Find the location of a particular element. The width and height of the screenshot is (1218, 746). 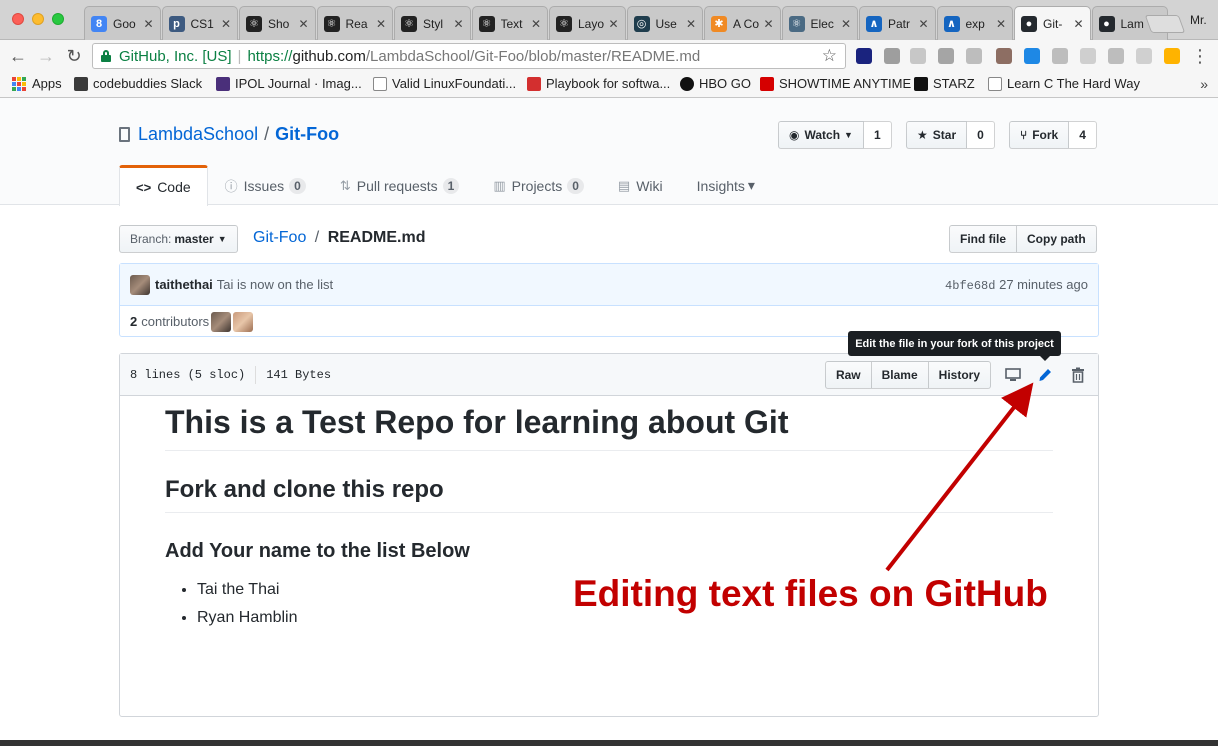

new-tab-button is located at coordinates (1165, 24).